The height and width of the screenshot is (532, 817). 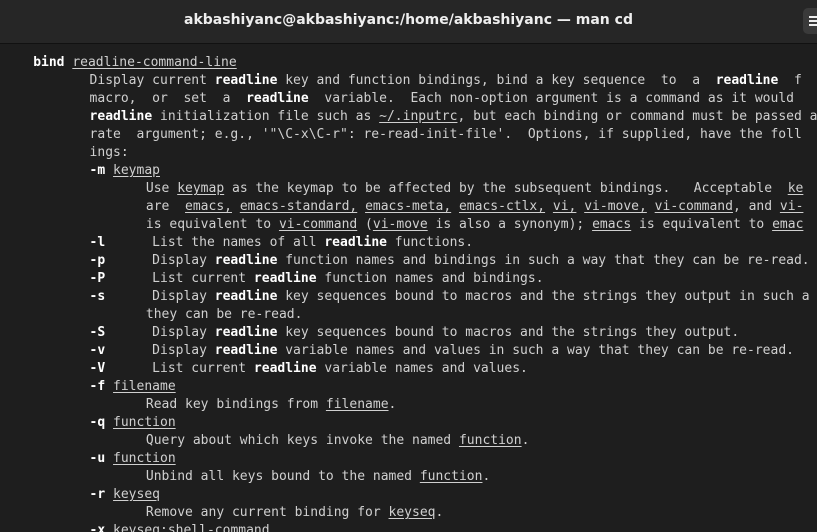 I want to click on man-line: Read key bindings from filename., so click(x=271, y=405).